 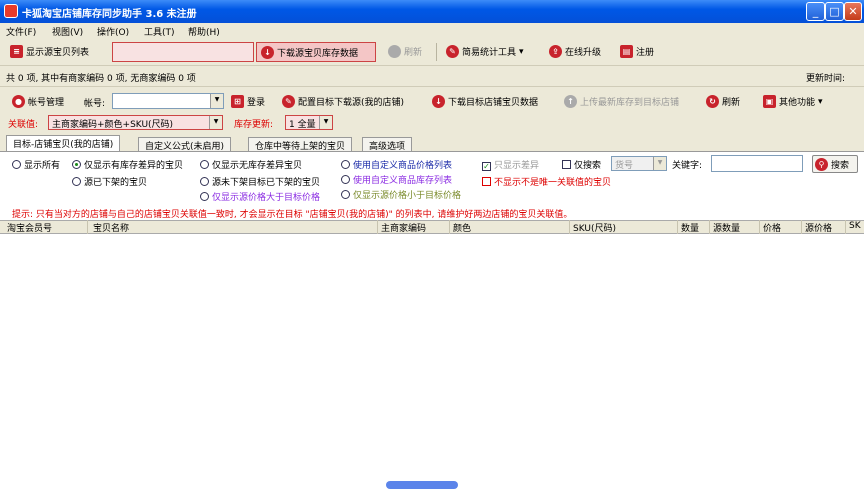 What do you see at coordinates (183, 52) in the screenshot?
I see `source-input` at bounding box center [183, 52].